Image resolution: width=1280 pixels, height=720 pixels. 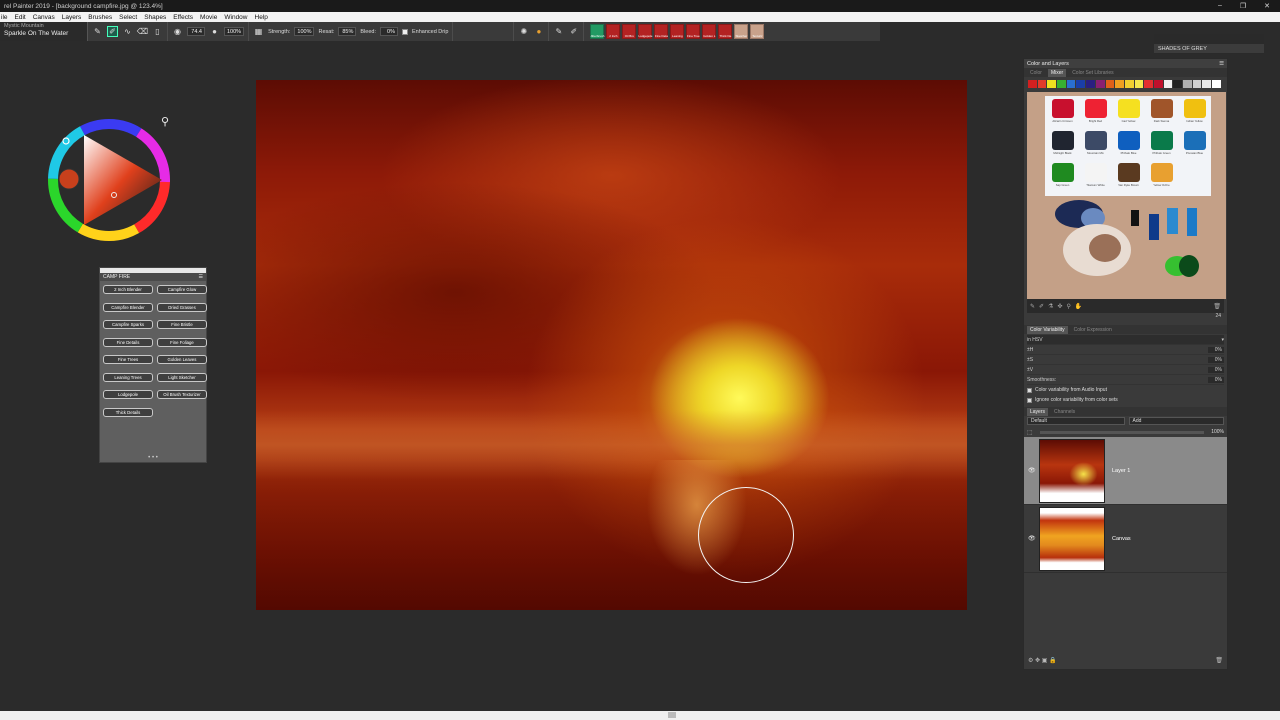 I want to click on horizontal-scrollbar, so click(x=672, y=715).